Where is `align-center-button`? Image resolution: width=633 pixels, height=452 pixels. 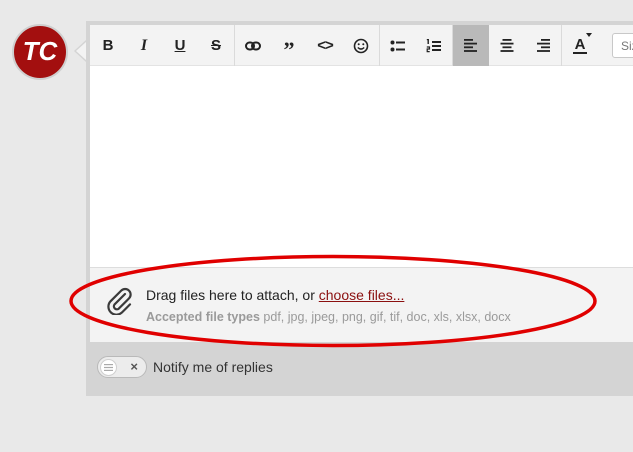 align-center-button is located at coordinates (507, 45).